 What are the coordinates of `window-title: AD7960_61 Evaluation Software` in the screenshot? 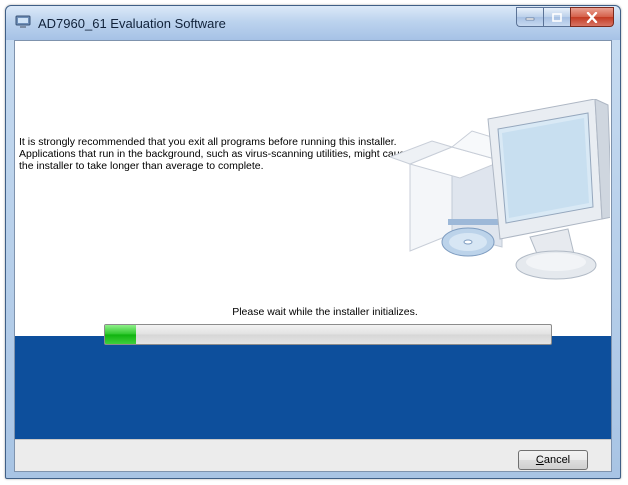 It's located at (132, 23).